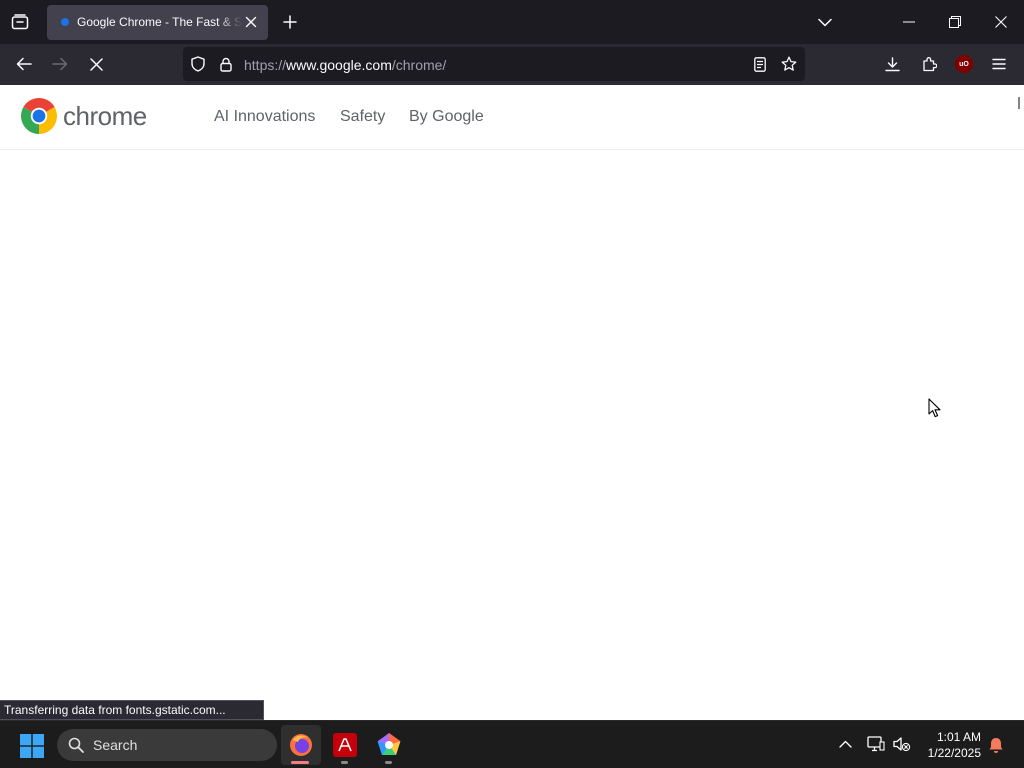 The width and height of the screenshot is (1024, 768). I want to click on menu-hamburger-icon, so click(999, 64).